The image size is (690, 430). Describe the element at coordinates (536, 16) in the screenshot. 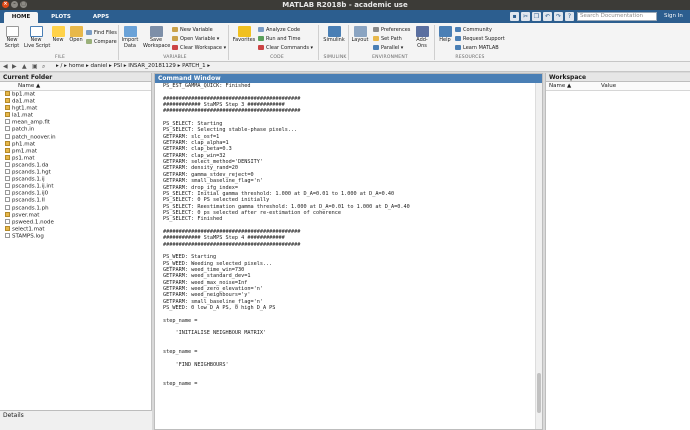

I see `copy-icon: ❐` at that location.